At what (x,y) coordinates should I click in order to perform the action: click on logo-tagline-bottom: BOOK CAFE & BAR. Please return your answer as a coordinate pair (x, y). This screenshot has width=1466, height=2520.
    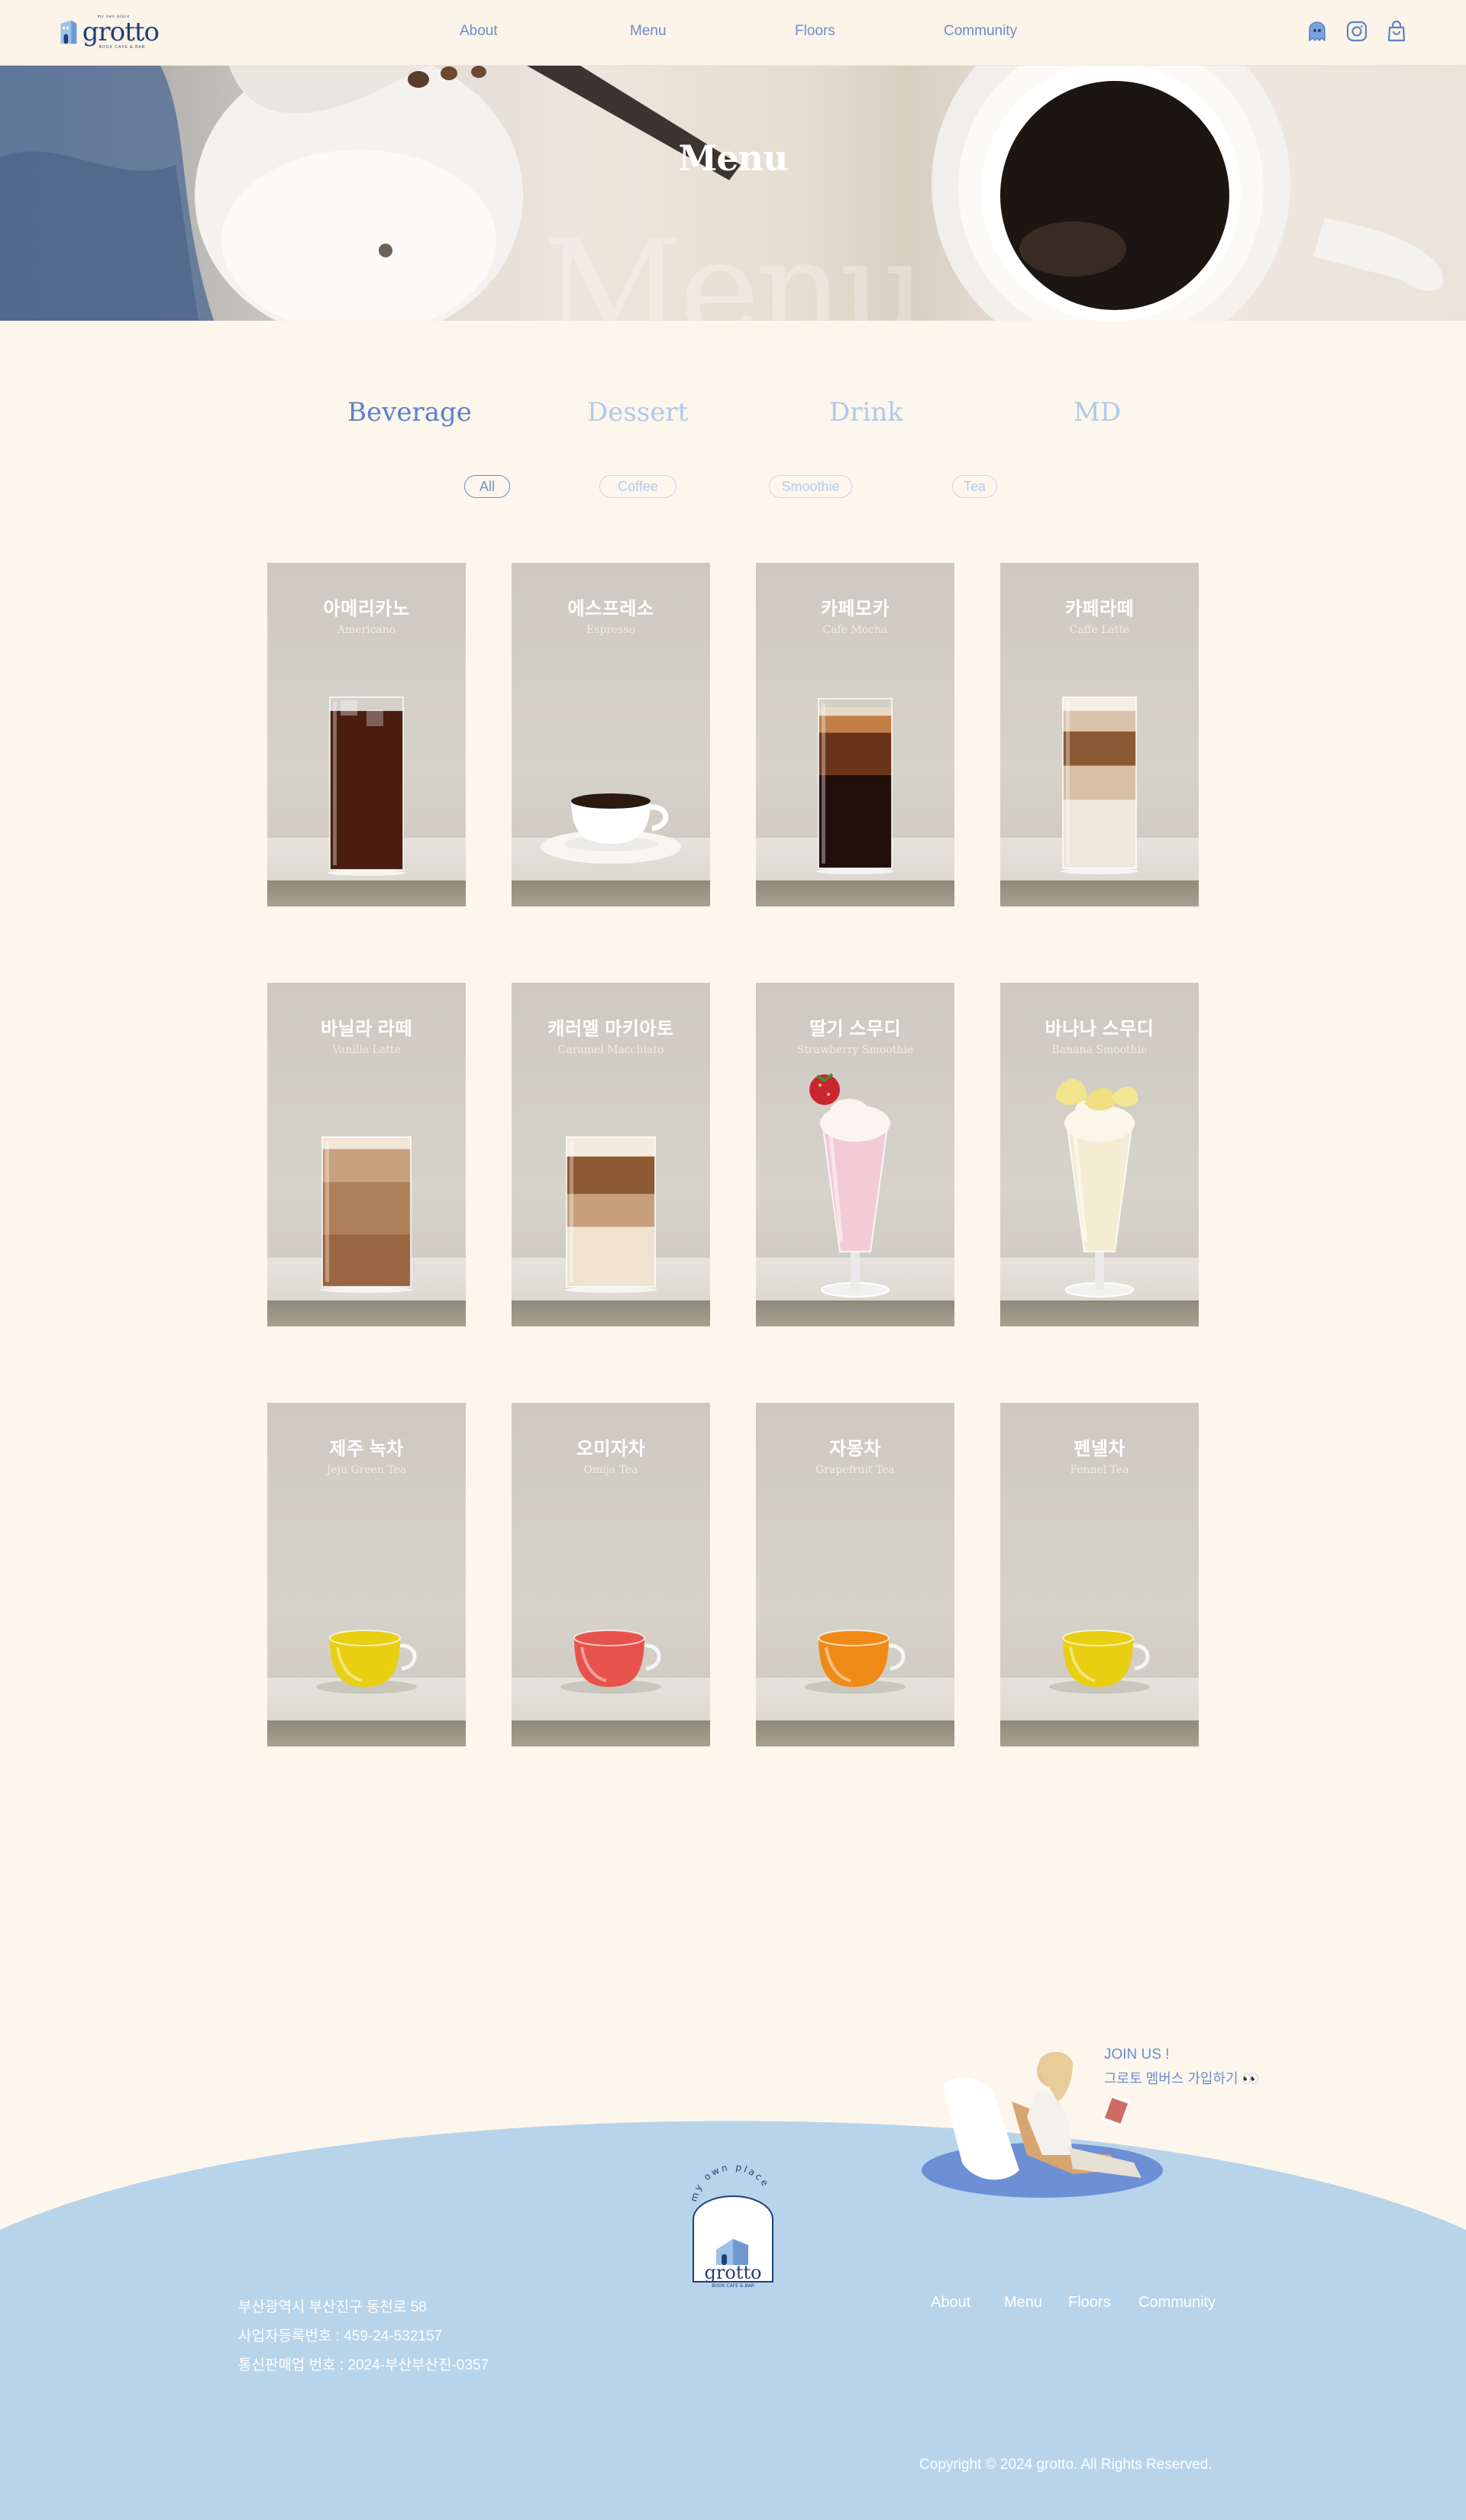
    Looking at the image, I should click on (122, 48).